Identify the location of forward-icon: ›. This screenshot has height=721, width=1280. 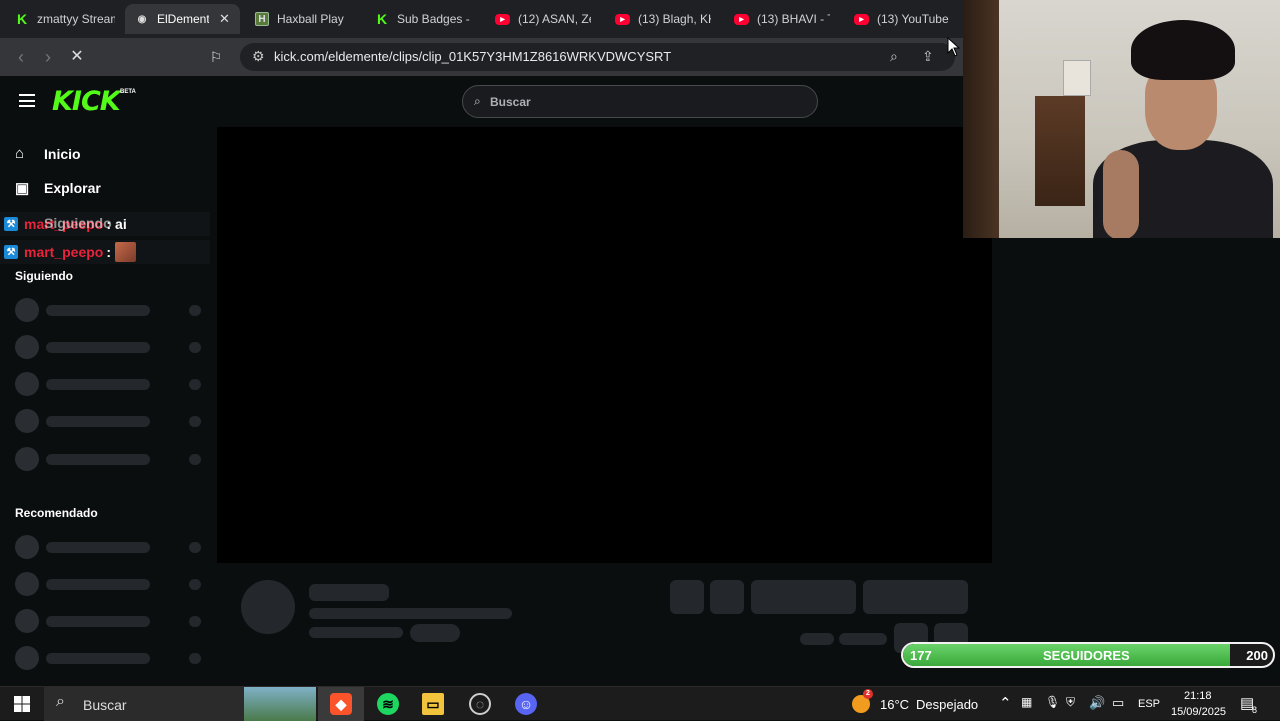
(48, 57).